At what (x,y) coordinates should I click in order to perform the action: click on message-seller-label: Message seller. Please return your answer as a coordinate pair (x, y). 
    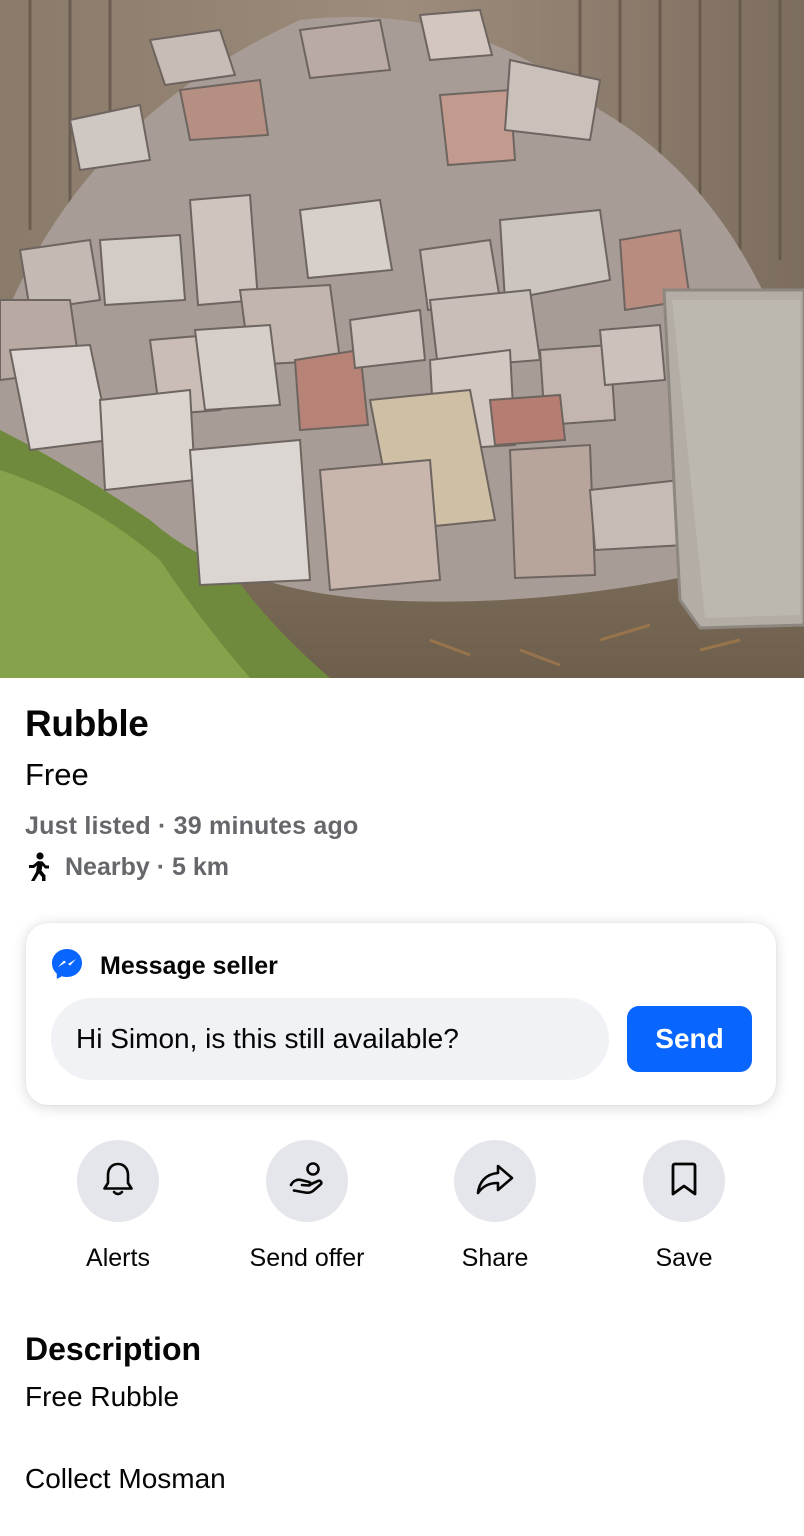
    Looking at the image, I should click on (189, 966).